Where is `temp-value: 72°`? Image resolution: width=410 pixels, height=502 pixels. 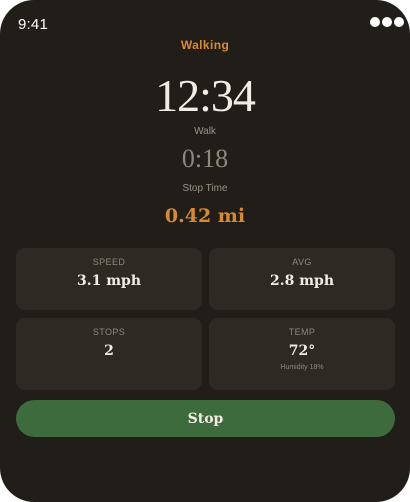 temp-value: 72° is located at coordinates (302, 351).